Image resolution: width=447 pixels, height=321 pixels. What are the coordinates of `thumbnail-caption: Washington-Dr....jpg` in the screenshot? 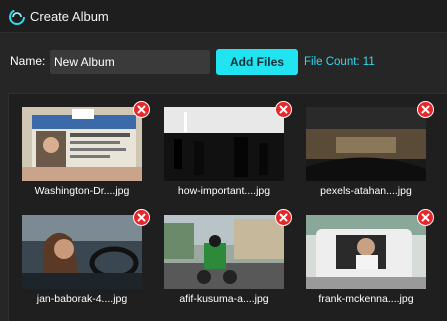 It's located at (82, 191).